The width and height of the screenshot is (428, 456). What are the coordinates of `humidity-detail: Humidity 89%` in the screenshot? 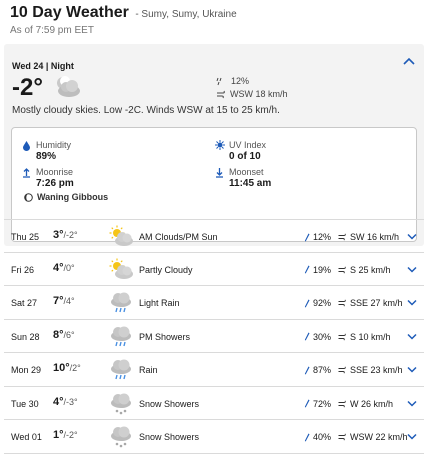 It's located at (46, 151).